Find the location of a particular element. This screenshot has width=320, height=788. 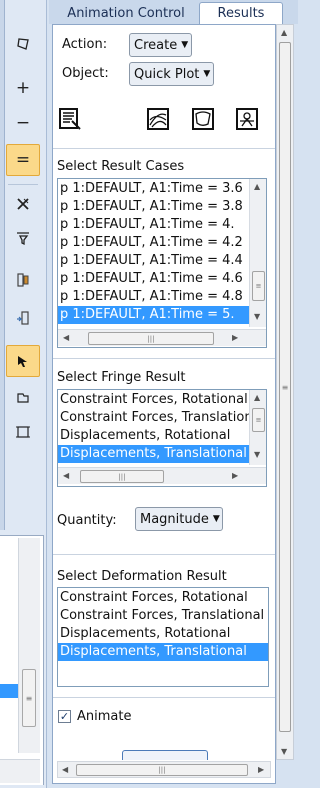

list-item: p 1:DEFAULT, A1:Time = 3.6 is located at coordinates (154, 189).